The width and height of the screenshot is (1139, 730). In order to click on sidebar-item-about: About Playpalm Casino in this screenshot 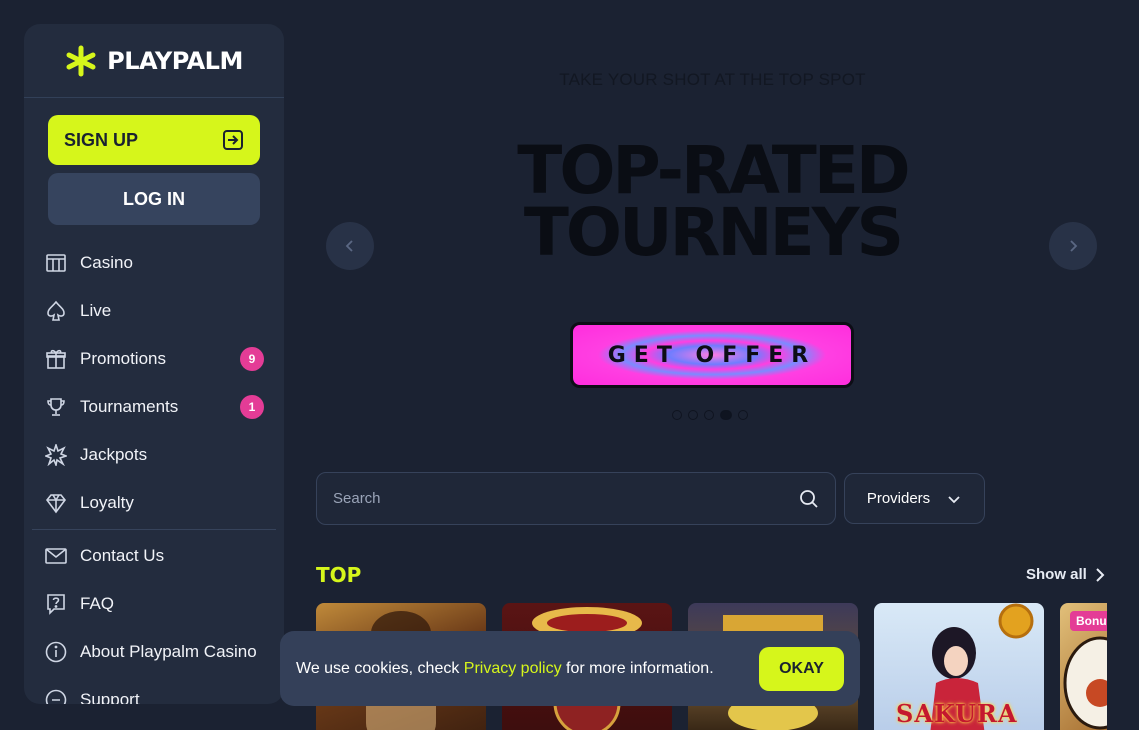, I will do `click(154, 652)`.